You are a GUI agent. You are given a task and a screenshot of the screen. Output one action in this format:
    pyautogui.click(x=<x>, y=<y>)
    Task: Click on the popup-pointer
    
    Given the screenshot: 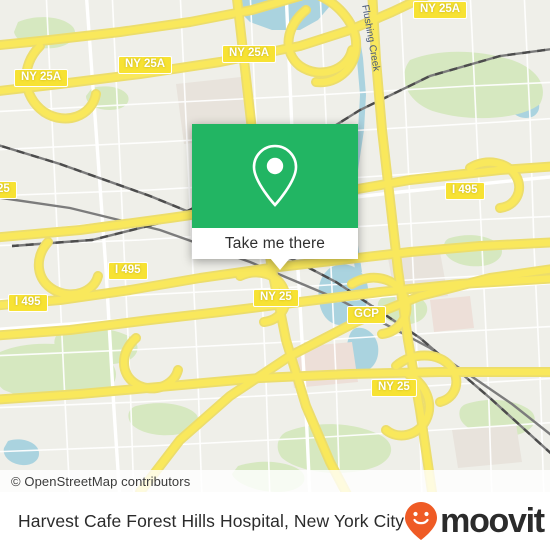 What is the action you would take?
    pyautogui.click(x=280, y=264)
    